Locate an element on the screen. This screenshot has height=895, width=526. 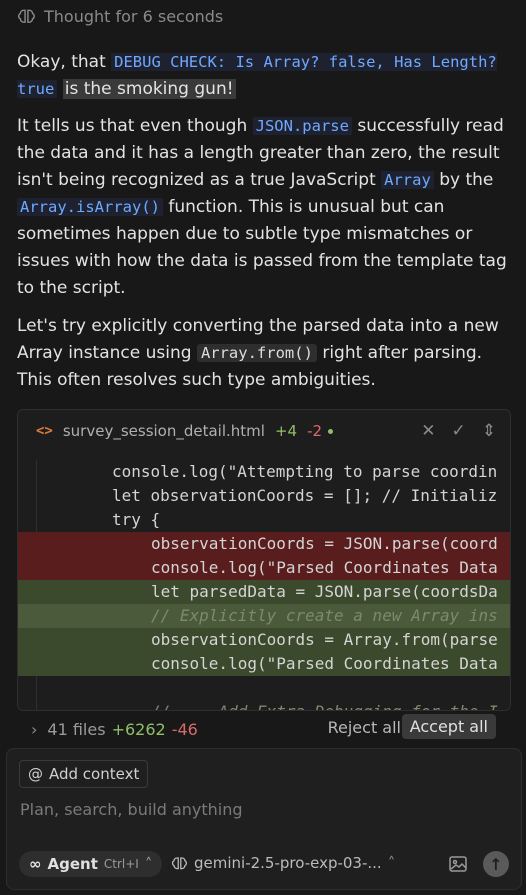
text: Okay, that is located at coordinates (64, 62).